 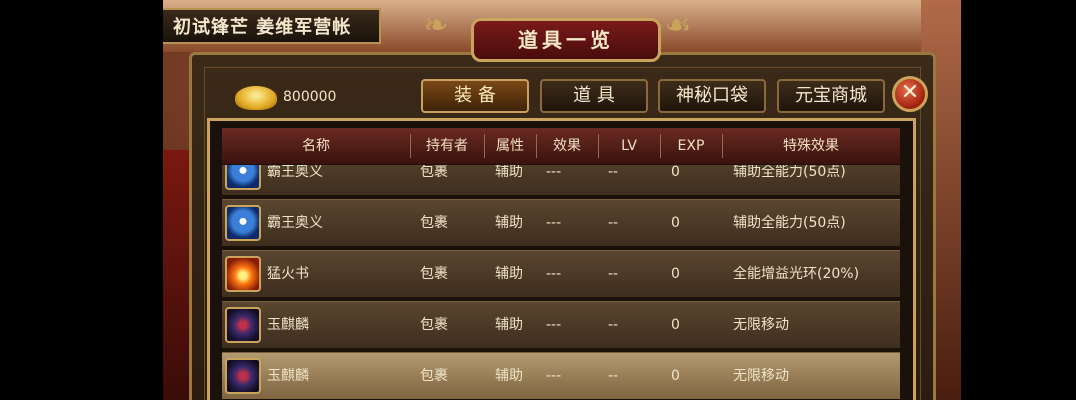 What do you see at coordinates (566, 40) in the screenshot?
I see `window-title: 道具一览` at bounding box center [566, 40].